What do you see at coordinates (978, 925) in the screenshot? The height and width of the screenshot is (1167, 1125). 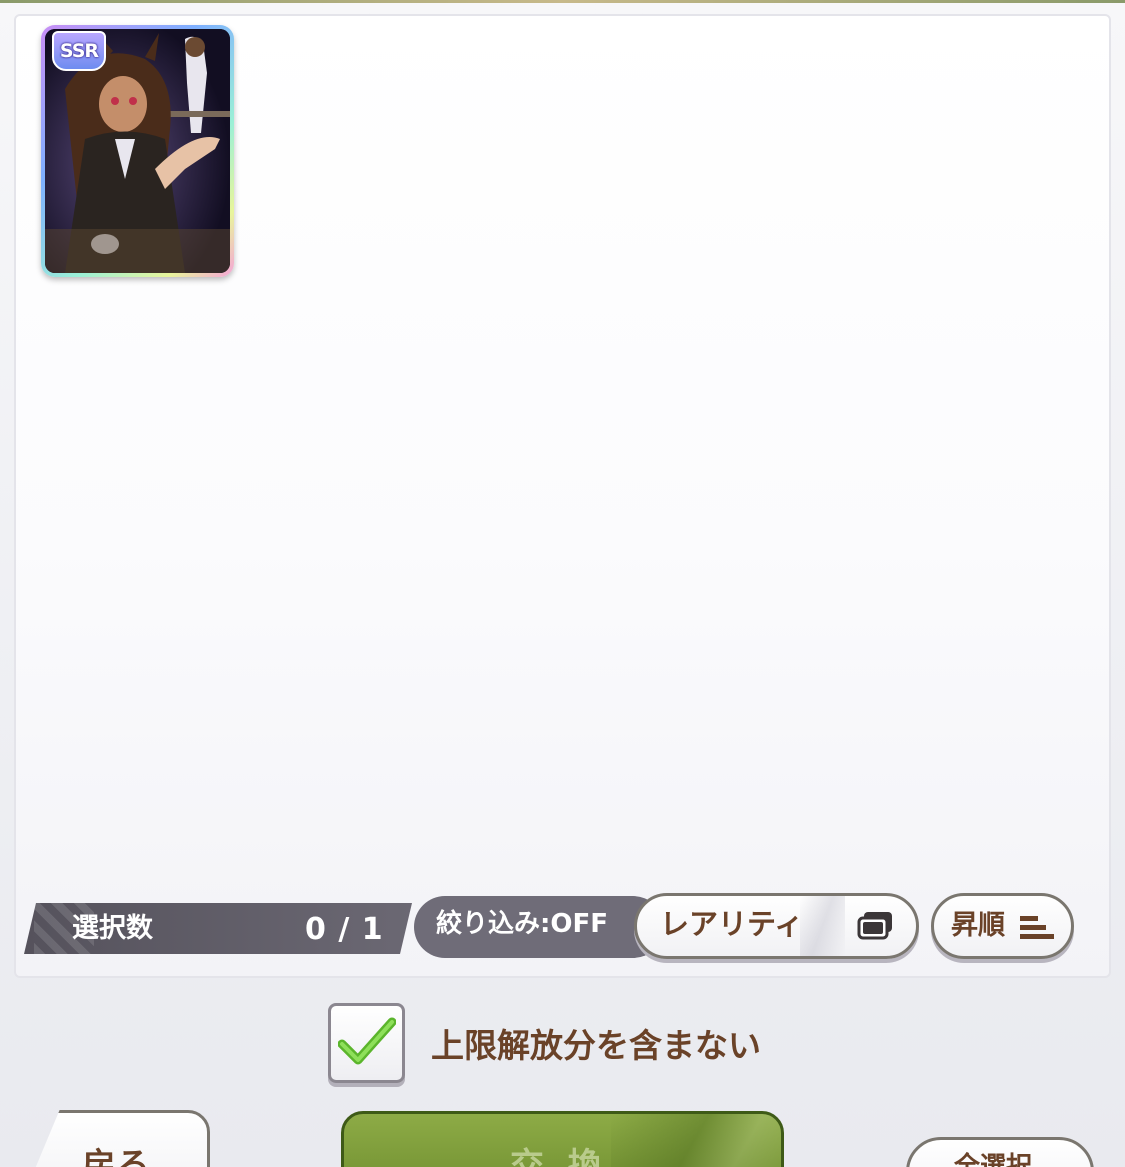 I see `sort-order-label: 昇順` at bounding box center [978, 925].